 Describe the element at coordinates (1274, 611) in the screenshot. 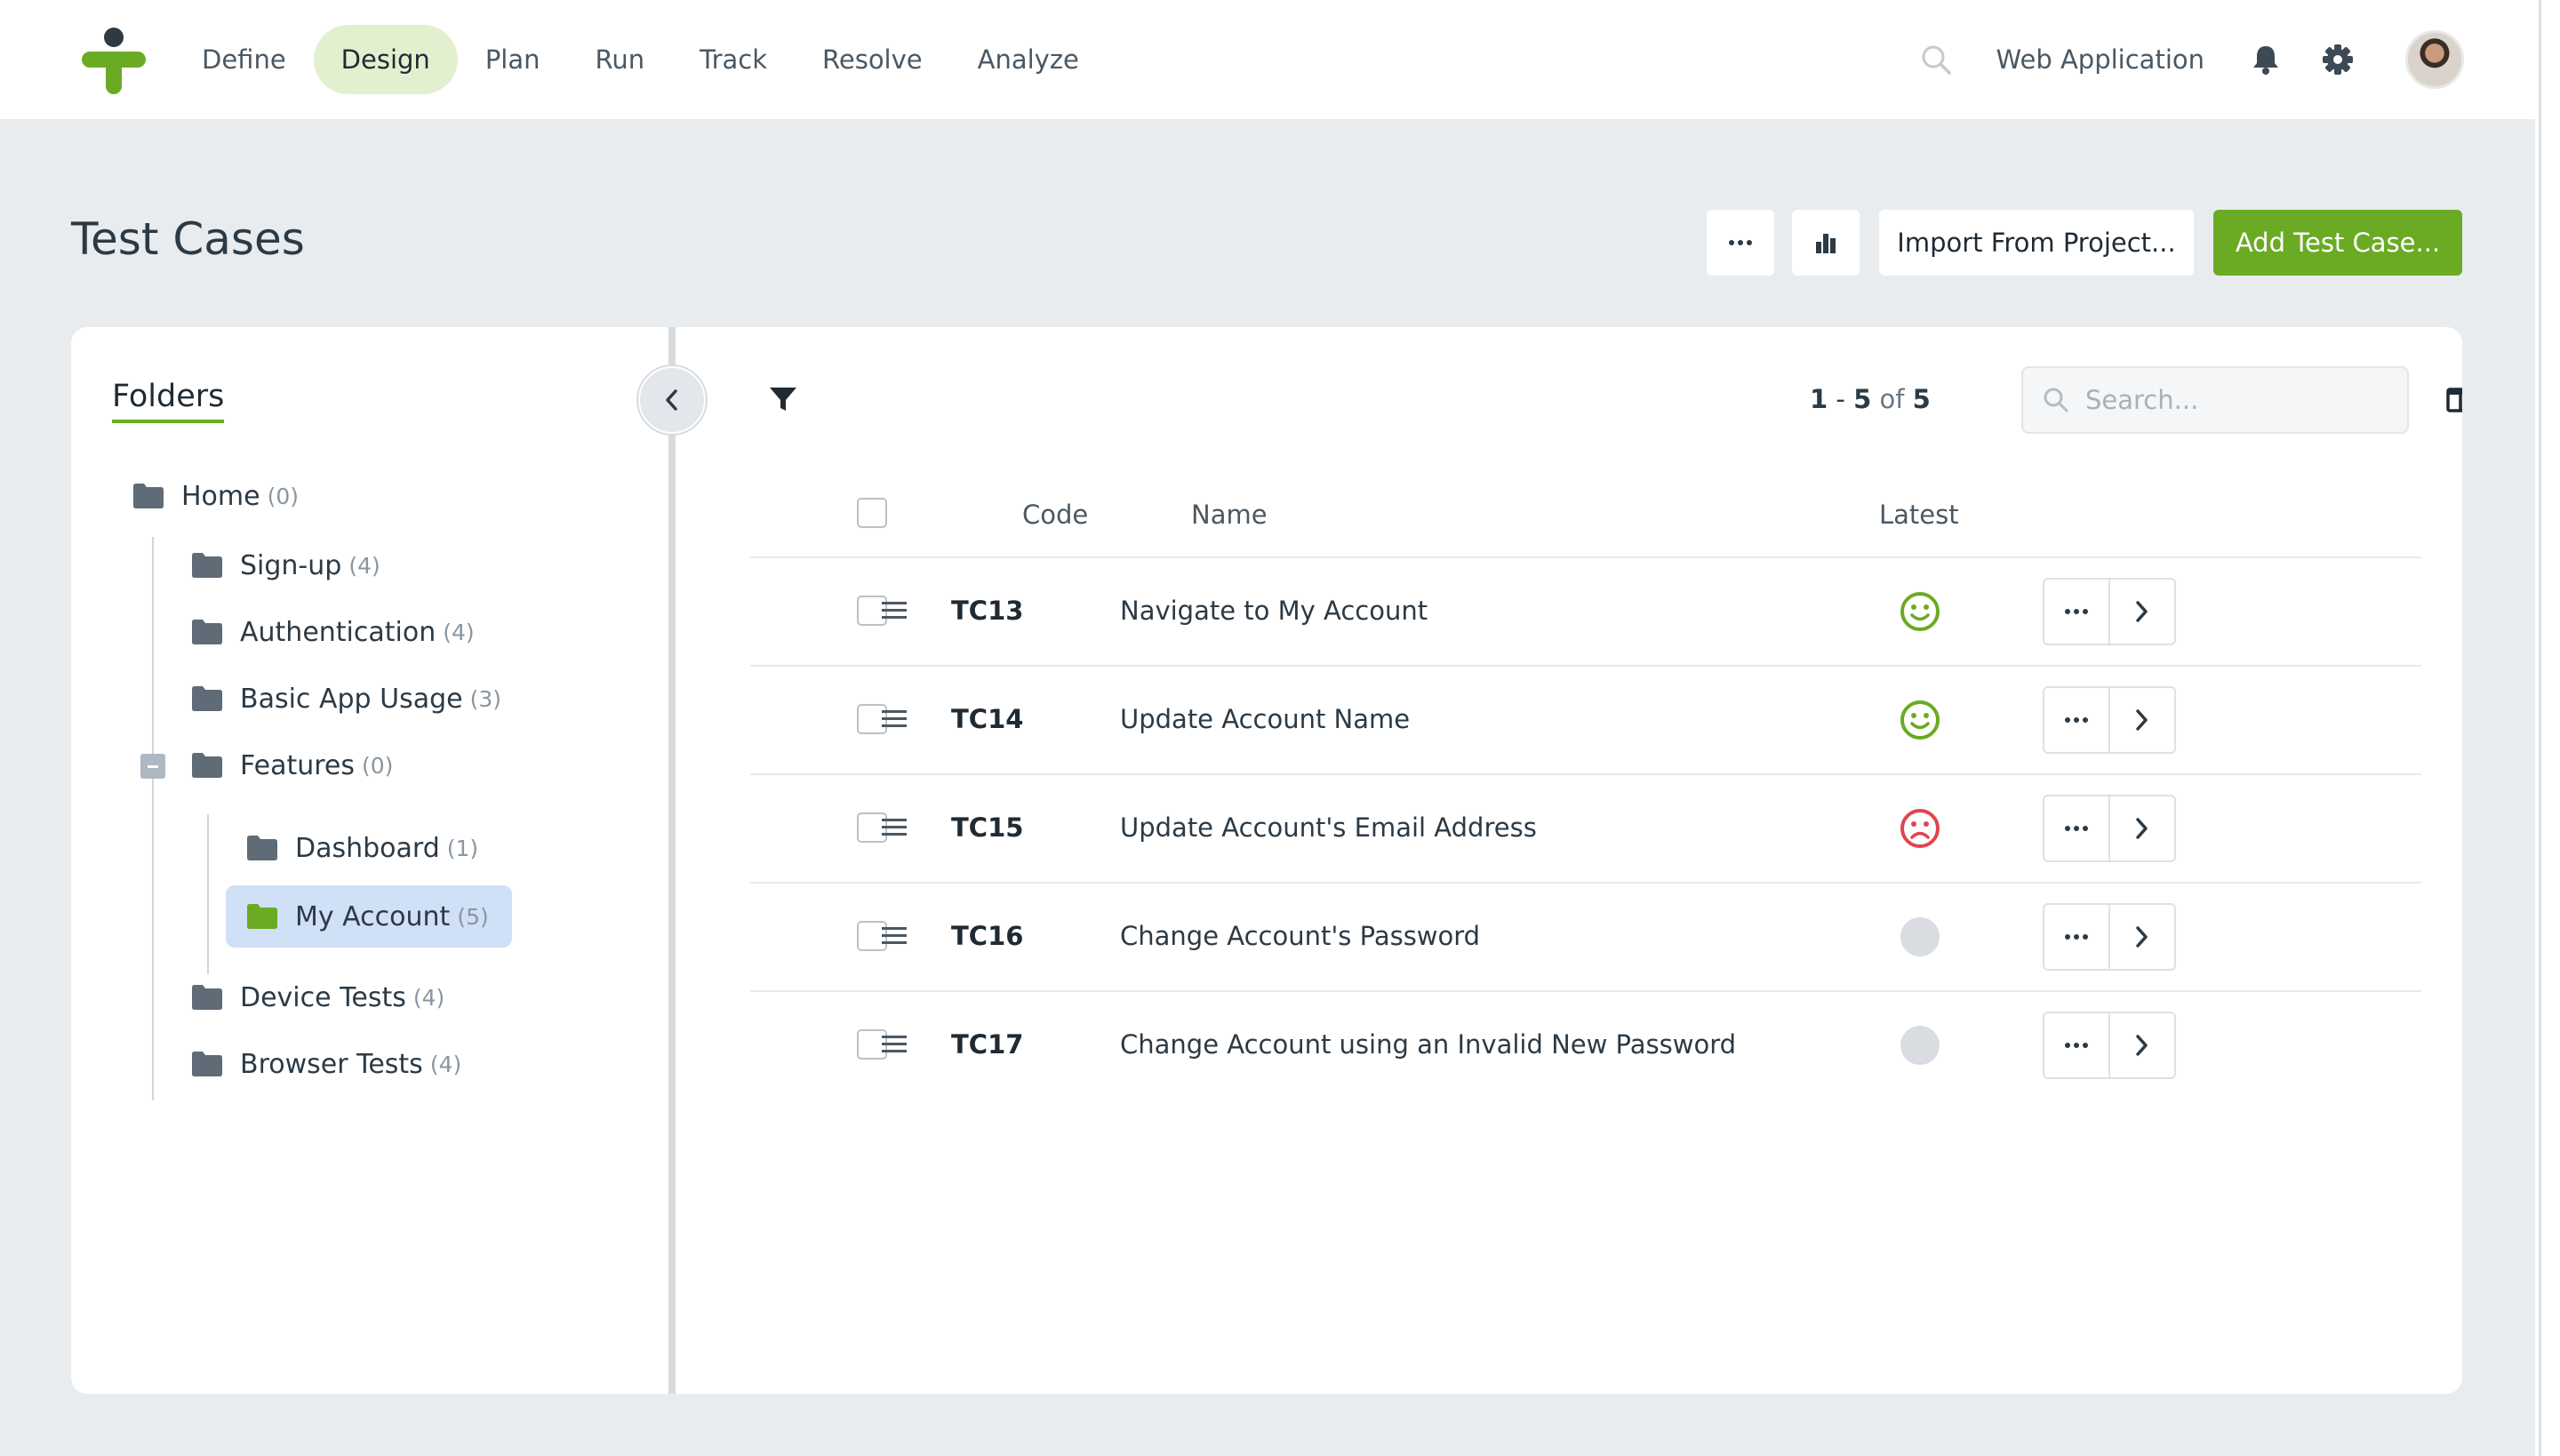

I see `test-name: Navigate to My Account` at that location.